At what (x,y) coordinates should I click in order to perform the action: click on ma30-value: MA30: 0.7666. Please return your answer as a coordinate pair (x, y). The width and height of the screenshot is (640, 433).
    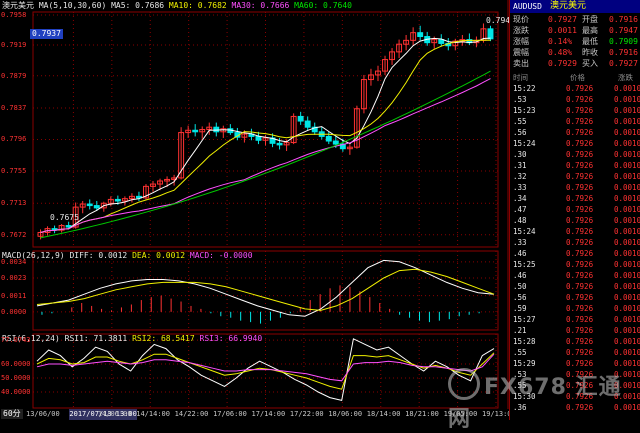
    Looking at the image, I should click on (260, 5).